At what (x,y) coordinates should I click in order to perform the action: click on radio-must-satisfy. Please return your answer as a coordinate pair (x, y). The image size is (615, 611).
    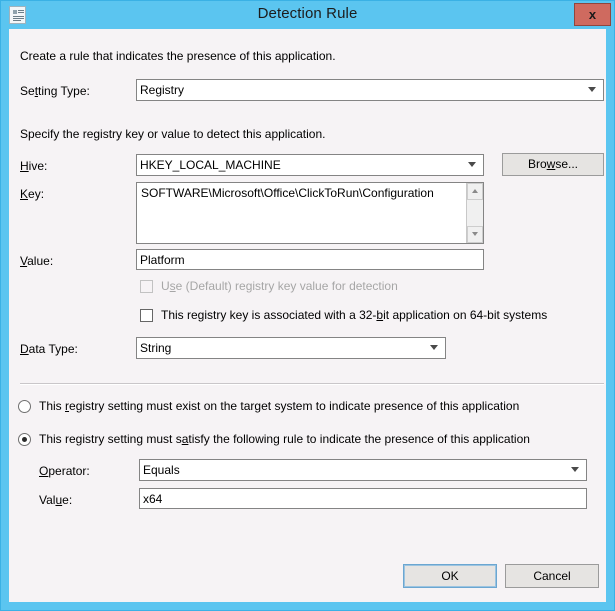
    Looking at the image, I should click on (24, 439).